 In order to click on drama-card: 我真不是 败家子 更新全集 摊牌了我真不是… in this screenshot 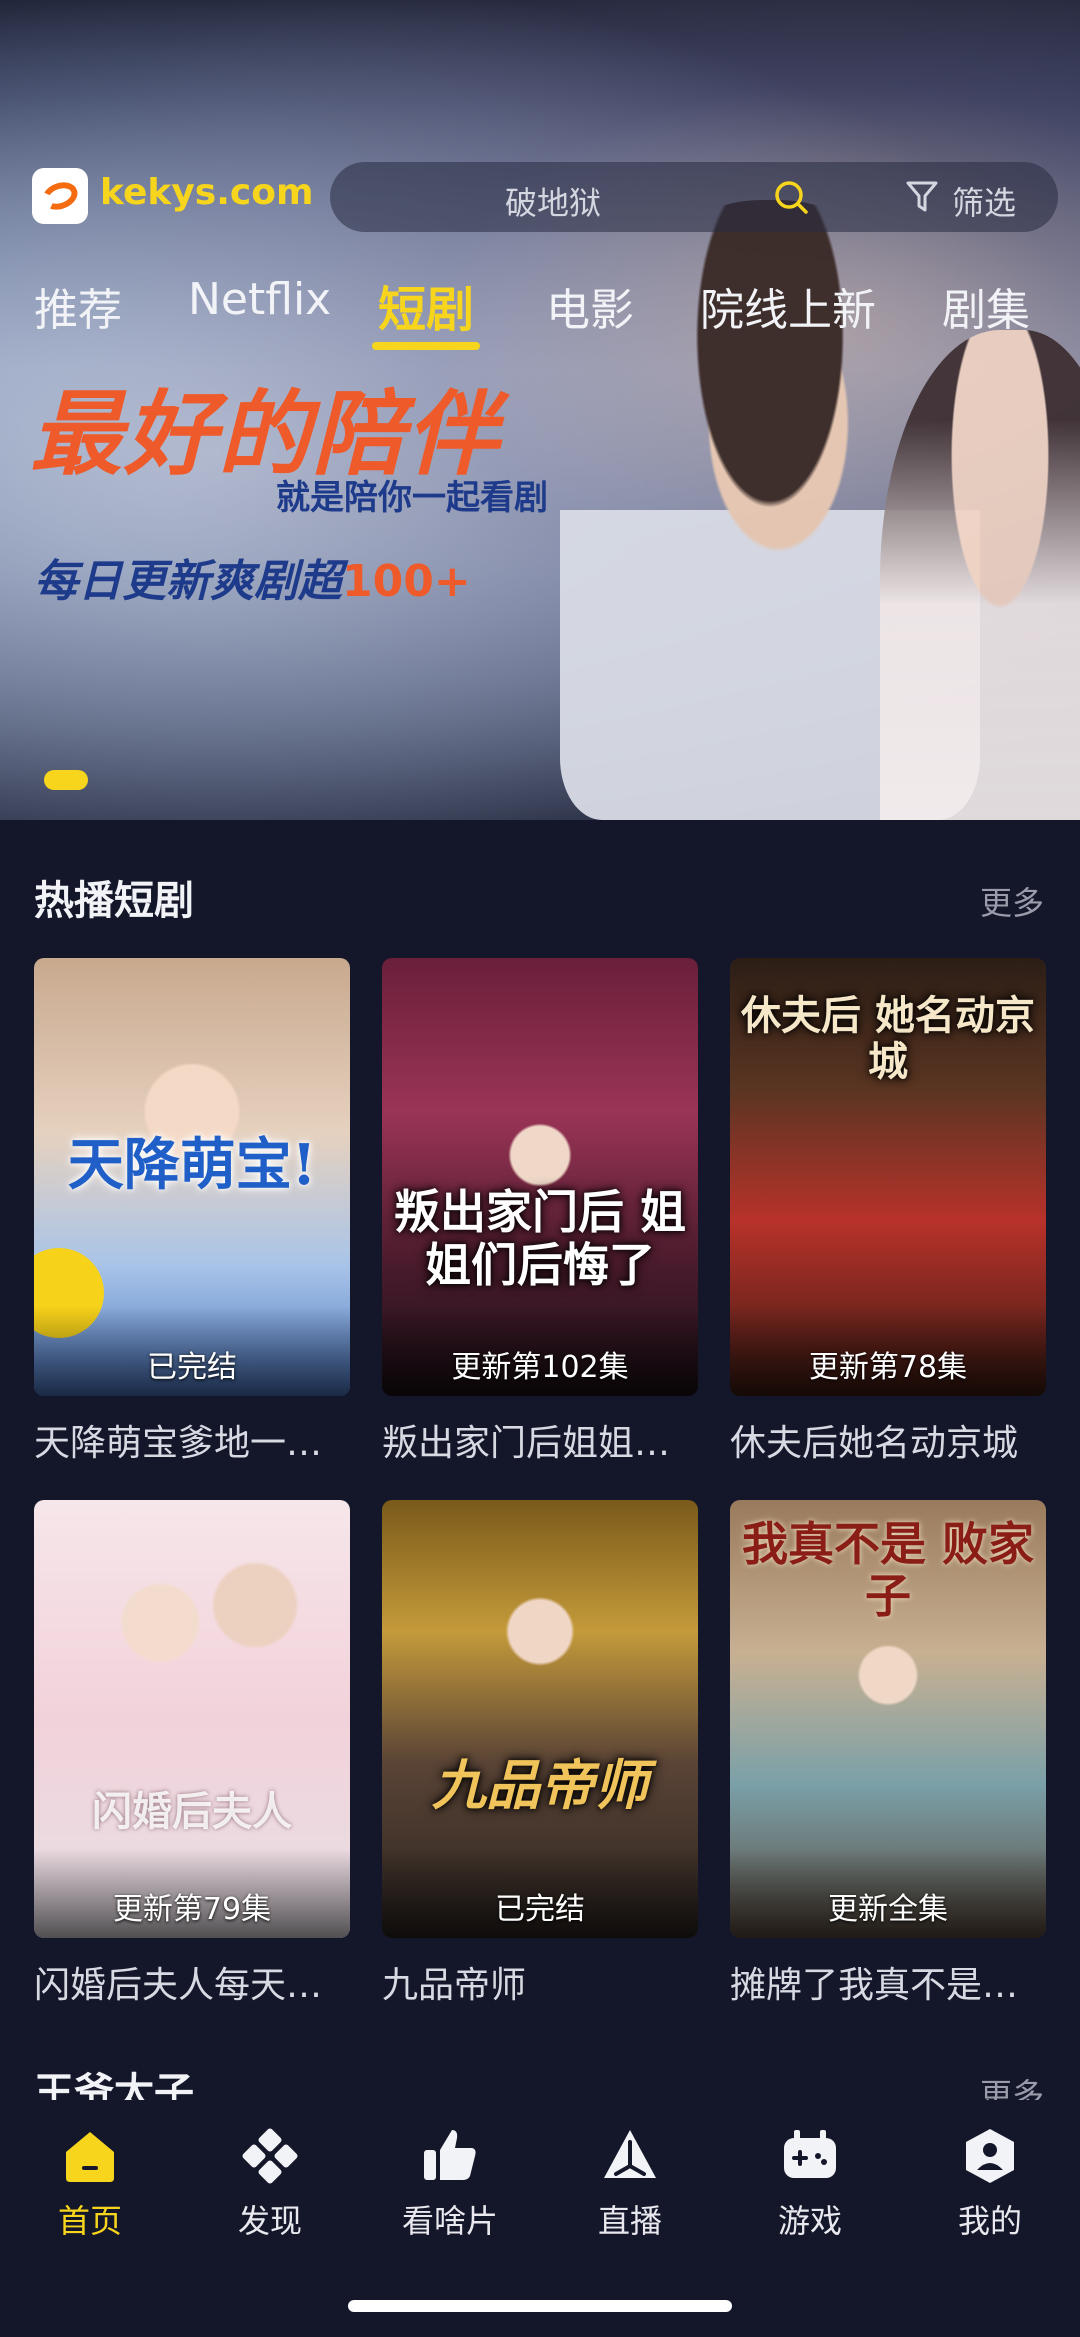, I will do `click(888, 1754)`.